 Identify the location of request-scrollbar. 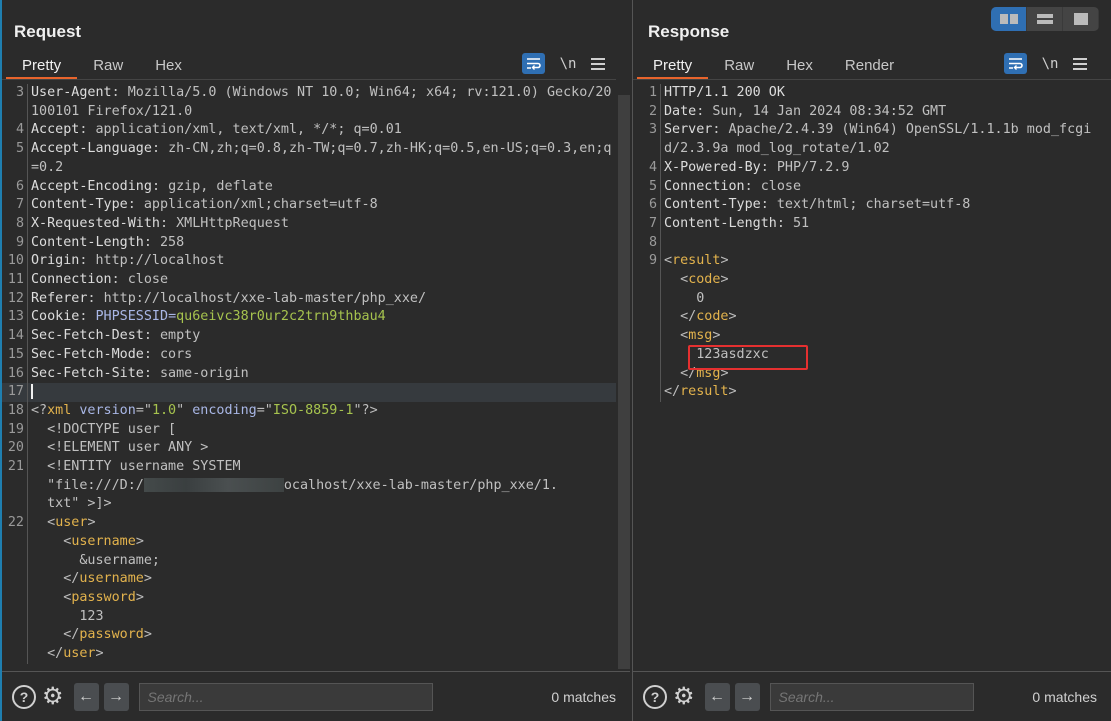
(624, 382).